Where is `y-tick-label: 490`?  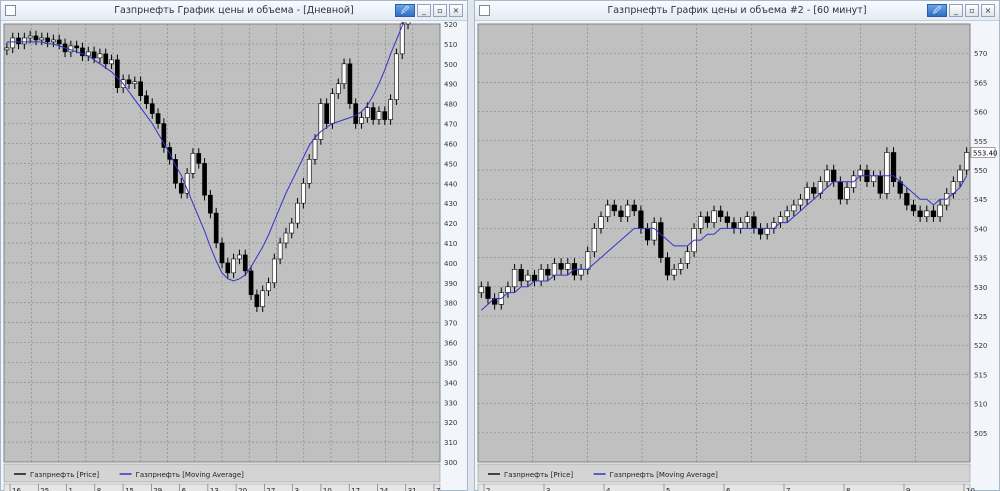 y-tick-label: 490 is located at coordinates (450, 85).